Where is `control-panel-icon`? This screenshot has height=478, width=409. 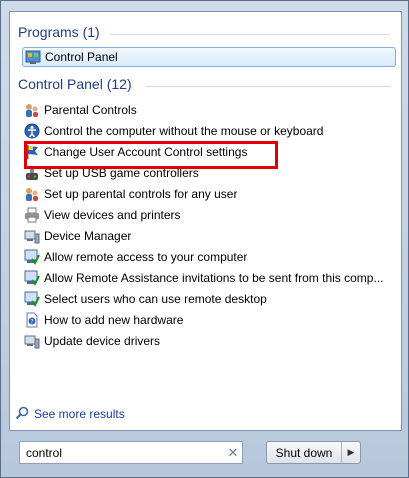 control-panel-icon is located at coordinates (33, 57).